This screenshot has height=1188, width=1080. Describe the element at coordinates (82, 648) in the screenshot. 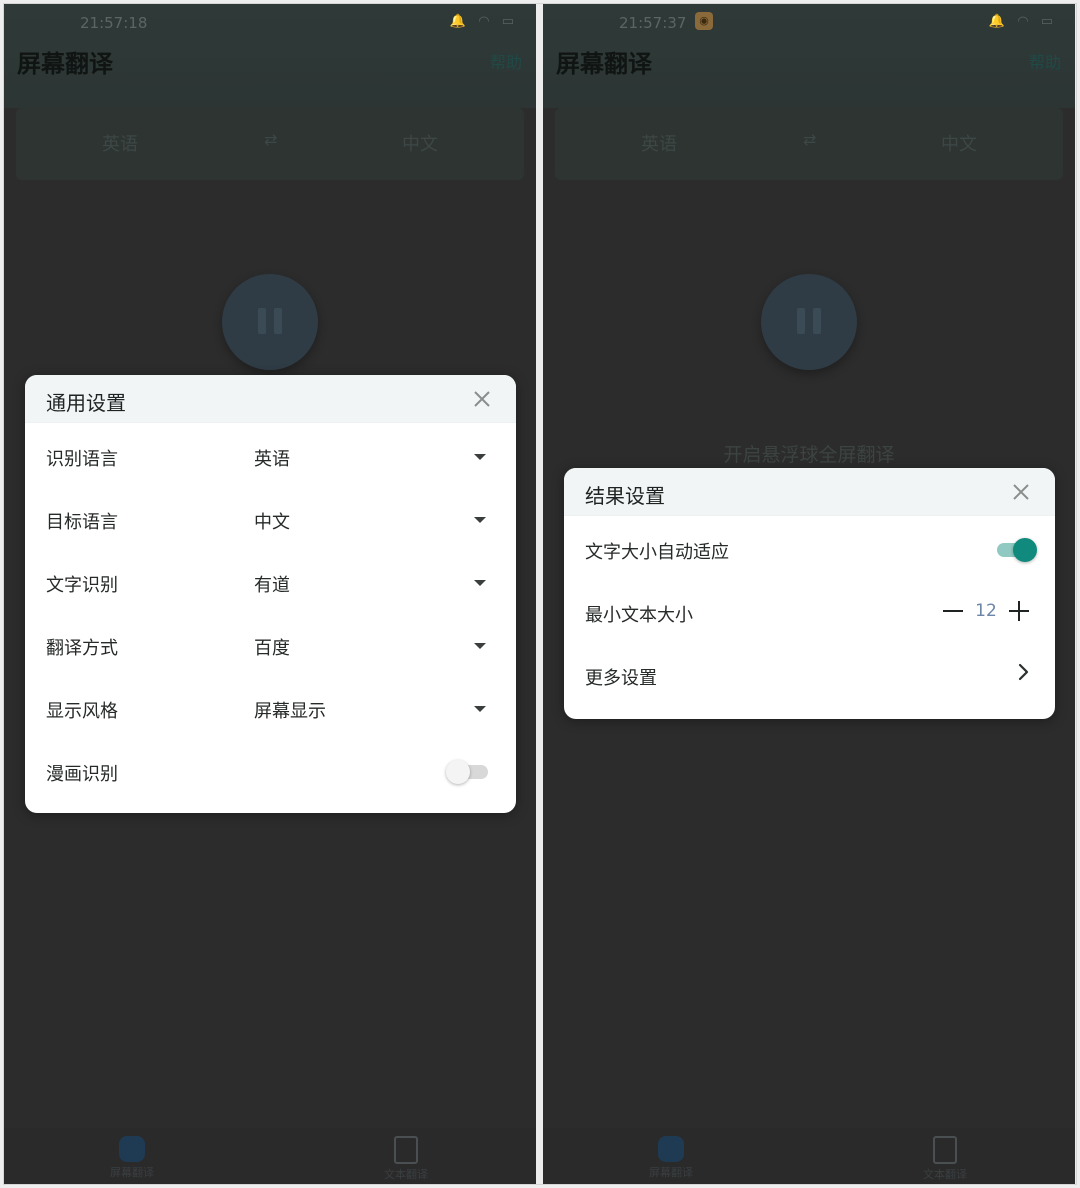

I see `row-label: 翻译方式` at that location.